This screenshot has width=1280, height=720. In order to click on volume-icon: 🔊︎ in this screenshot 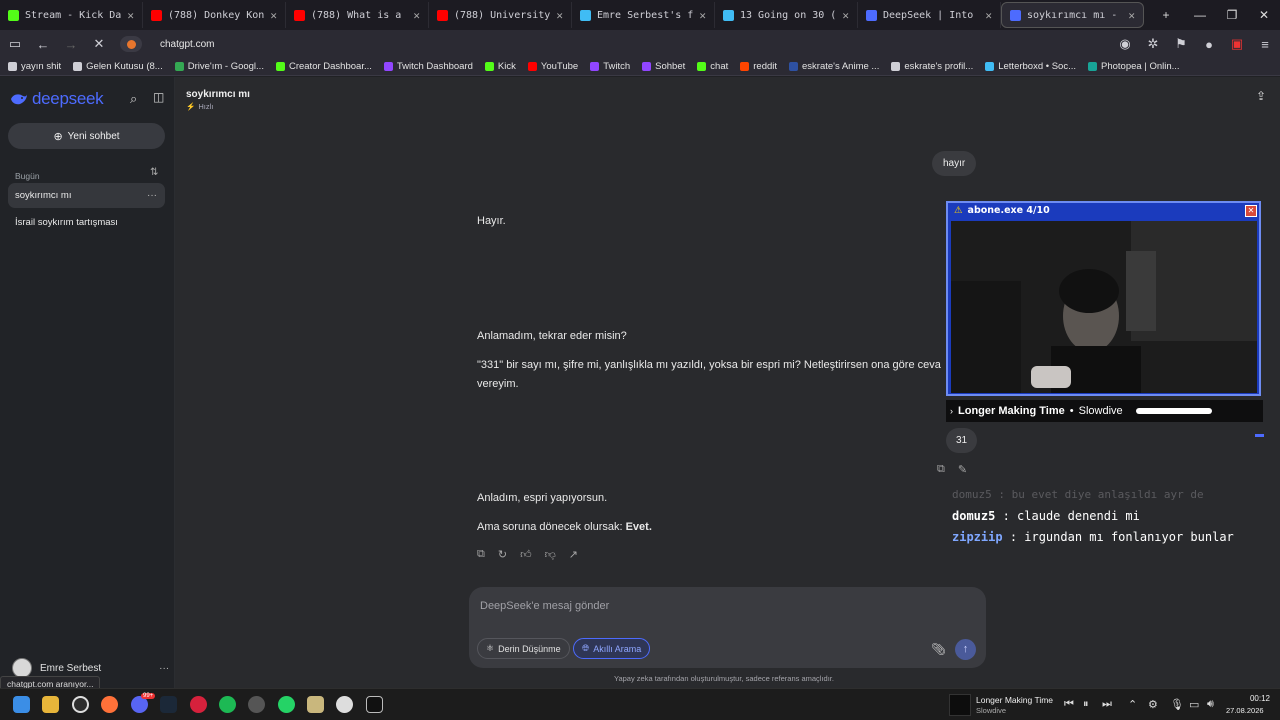, I will do `click(1210, 704)`.